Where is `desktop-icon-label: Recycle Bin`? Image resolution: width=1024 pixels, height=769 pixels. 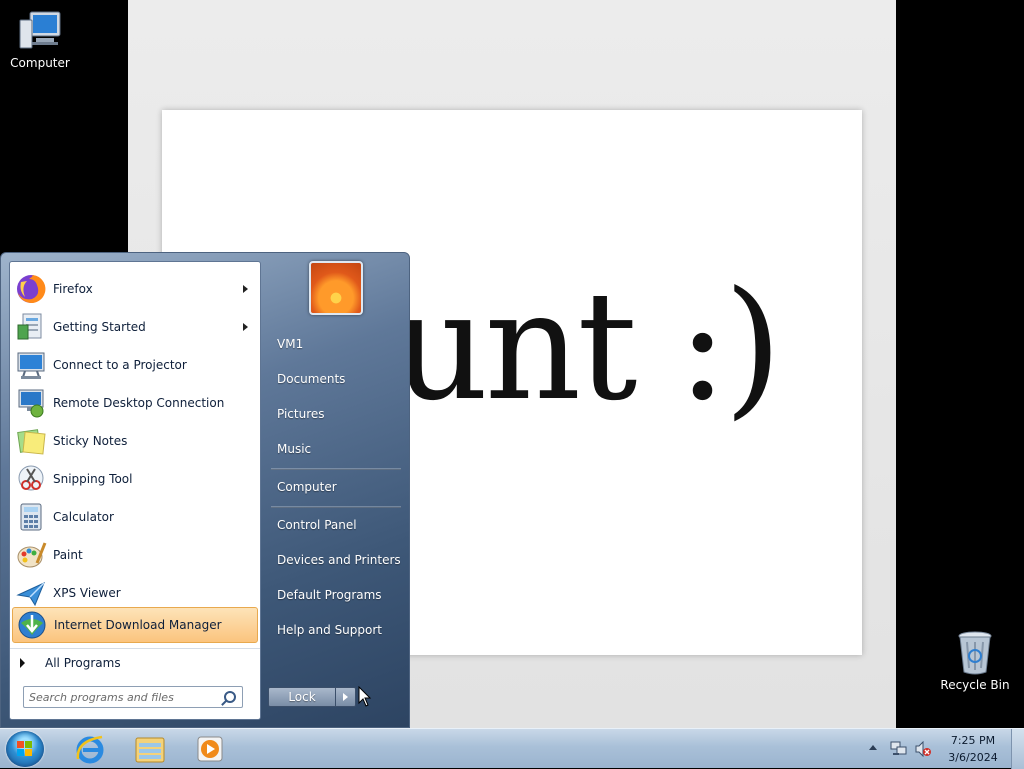
desktop-icon-label: Recycle Bin is located at coordinates (975, 685).